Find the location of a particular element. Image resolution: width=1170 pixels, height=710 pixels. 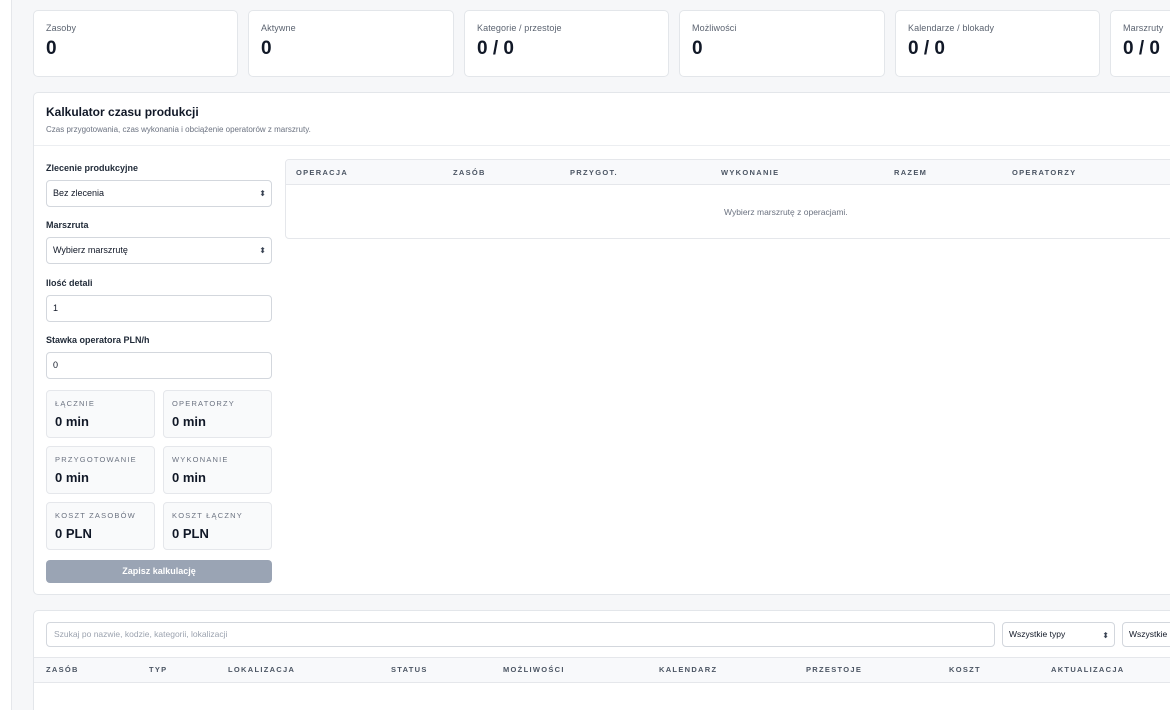

metric-execution: WYKONANIE 0 min is located at coordinates (217, 470).